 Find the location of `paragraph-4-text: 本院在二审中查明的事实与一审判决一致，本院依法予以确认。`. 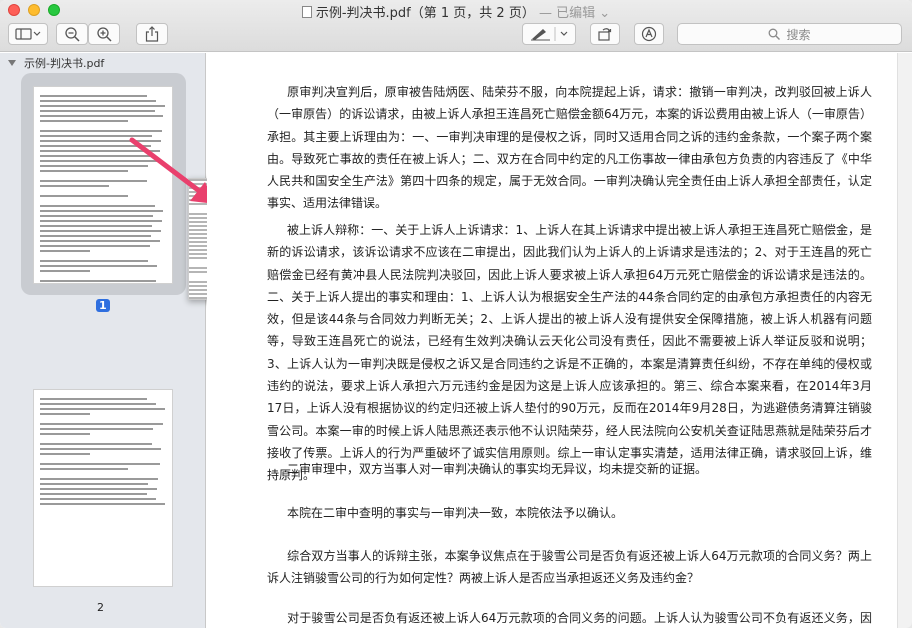

paragraph-4-text: 本院在二审中查明的事实与一审判决一致，本院依法予以确认。 is located at coordinates (455, 513).